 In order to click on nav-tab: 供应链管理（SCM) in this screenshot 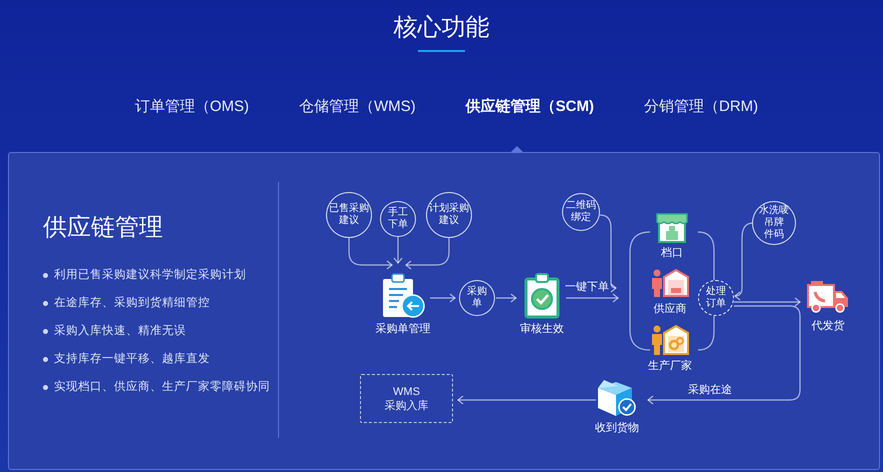, I will do `click(530, 107)`.